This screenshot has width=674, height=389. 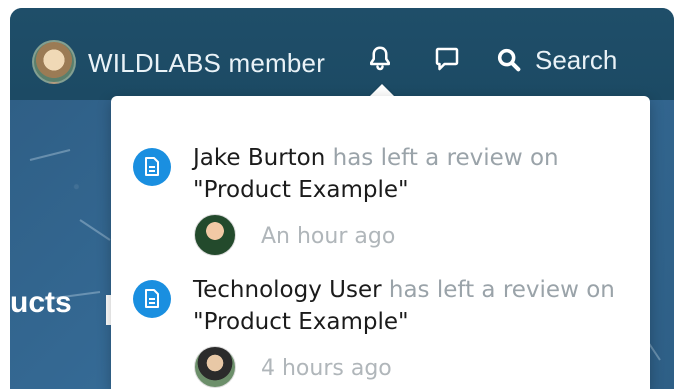 I want to click on bell-icon, so click(x=380, y=58).